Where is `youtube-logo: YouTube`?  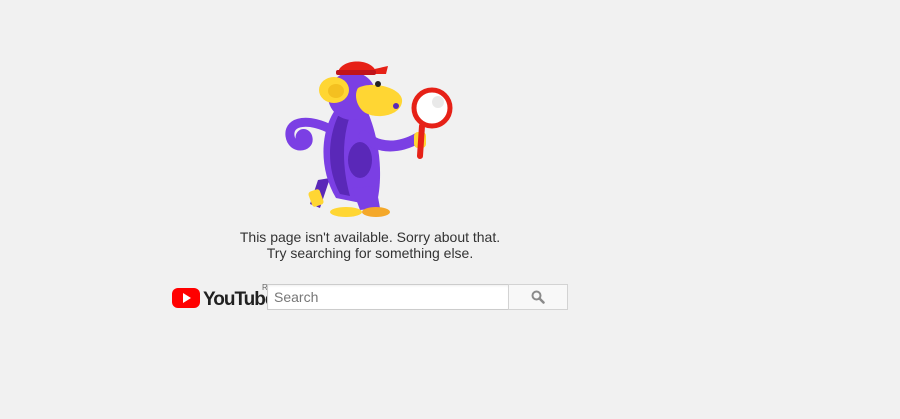 youtube-logo: YouTube is located at coordinates (220, 298).